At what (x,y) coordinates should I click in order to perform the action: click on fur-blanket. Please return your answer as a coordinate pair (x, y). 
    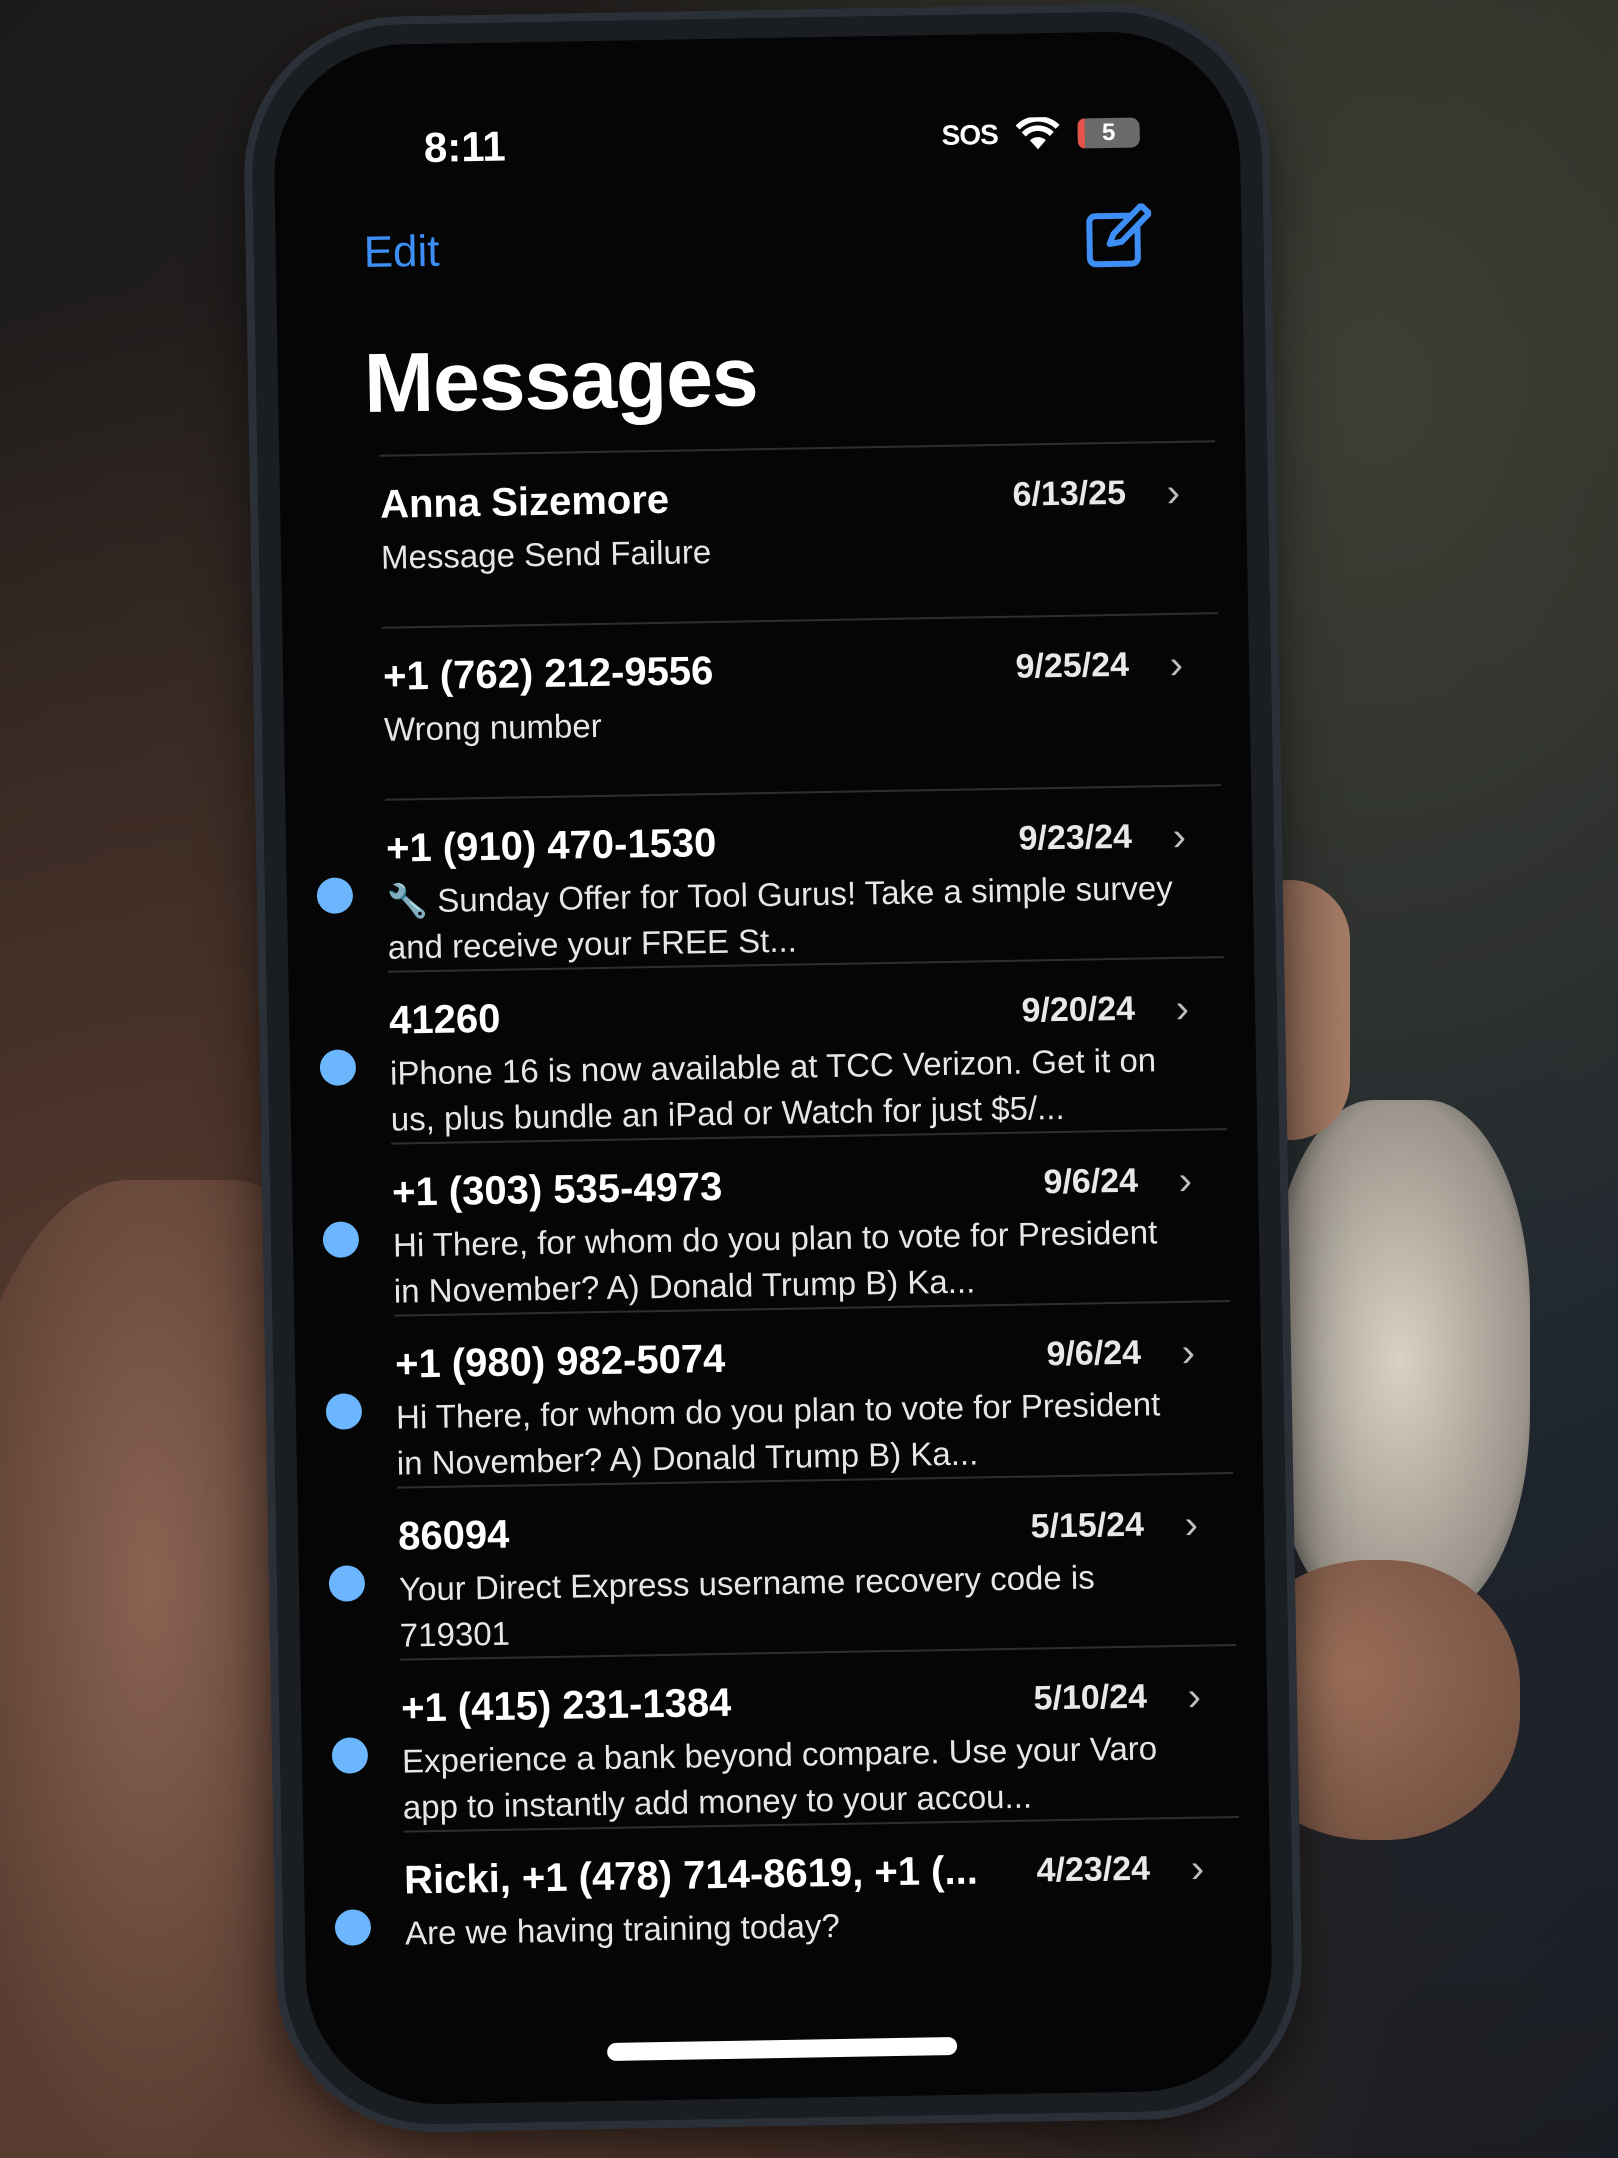
    Looking at the image, I should click on (1400, 1360).